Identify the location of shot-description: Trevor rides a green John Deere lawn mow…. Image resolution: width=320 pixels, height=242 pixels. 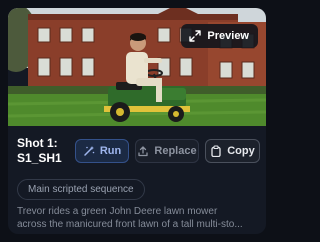
(140, 218).